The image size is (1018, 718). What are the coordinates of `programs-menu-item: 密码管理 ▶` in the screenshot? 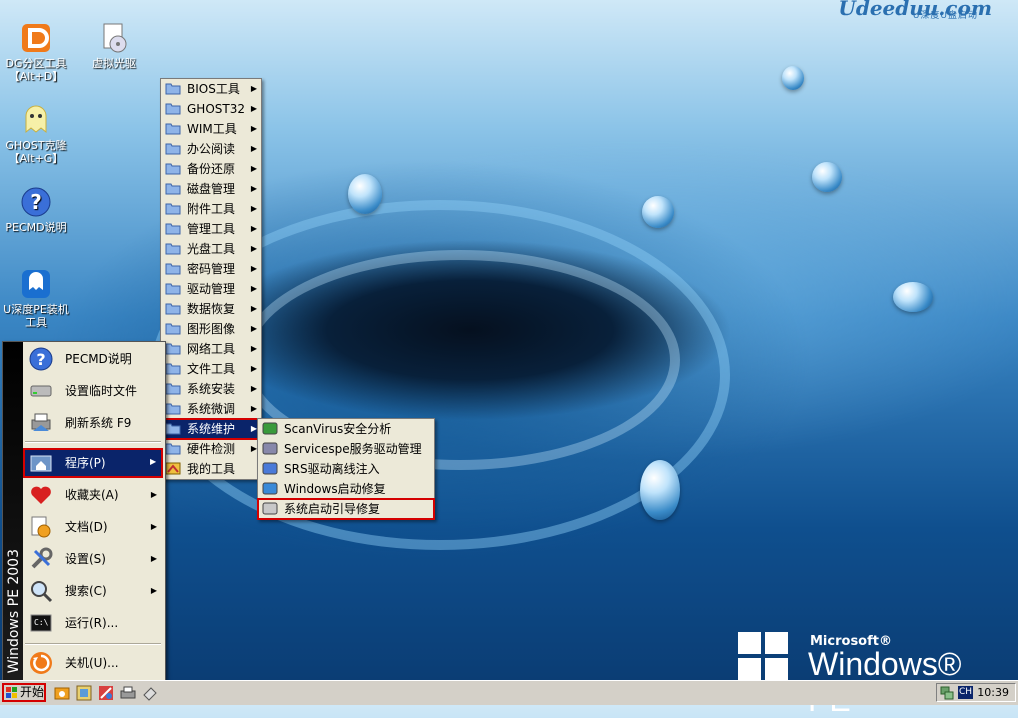 It's located at (211, 269).